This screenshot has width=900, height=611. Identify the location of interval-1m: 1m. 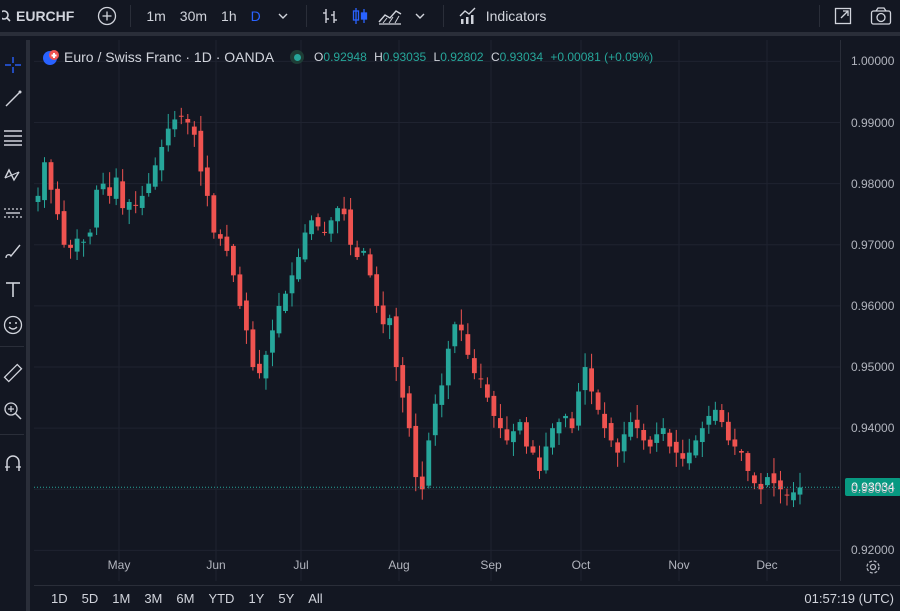
(155, 16).